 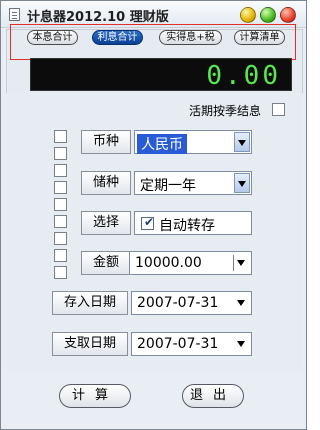 What do you see at coordinates (288, 15) in the screenshot?
I see `close-button` at bounding box center [288, 15].